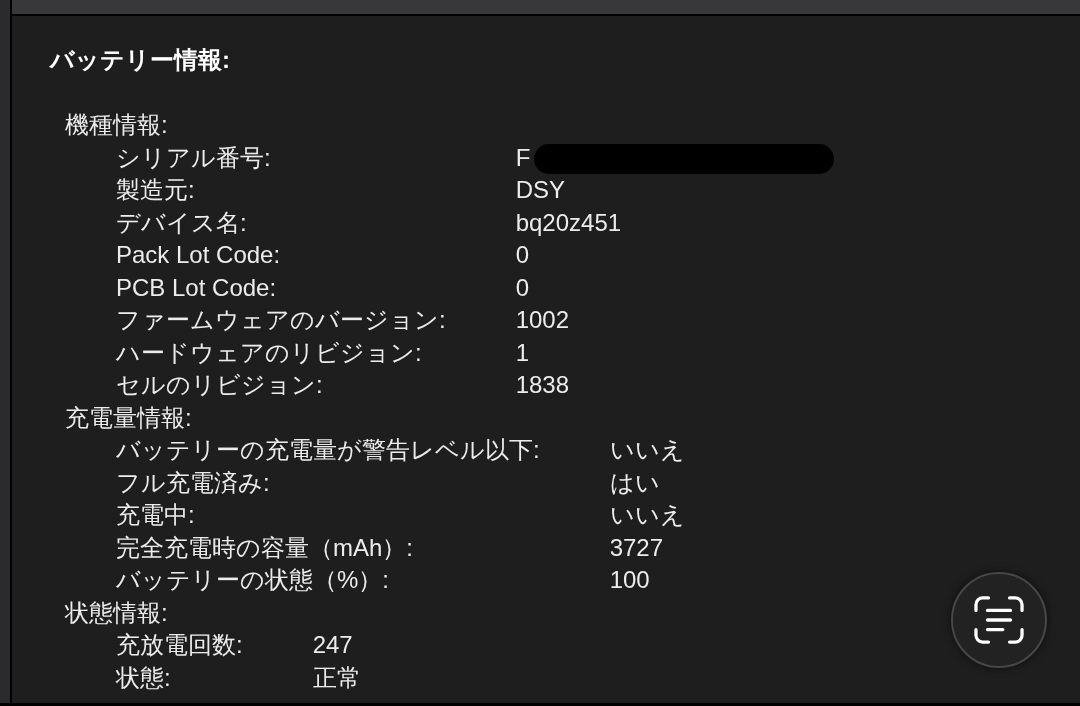 This screenshot has height=706, width=1080. Describe the element at coordinates (522, 352) in the screenshot. I see `info-value: 1` at that location.